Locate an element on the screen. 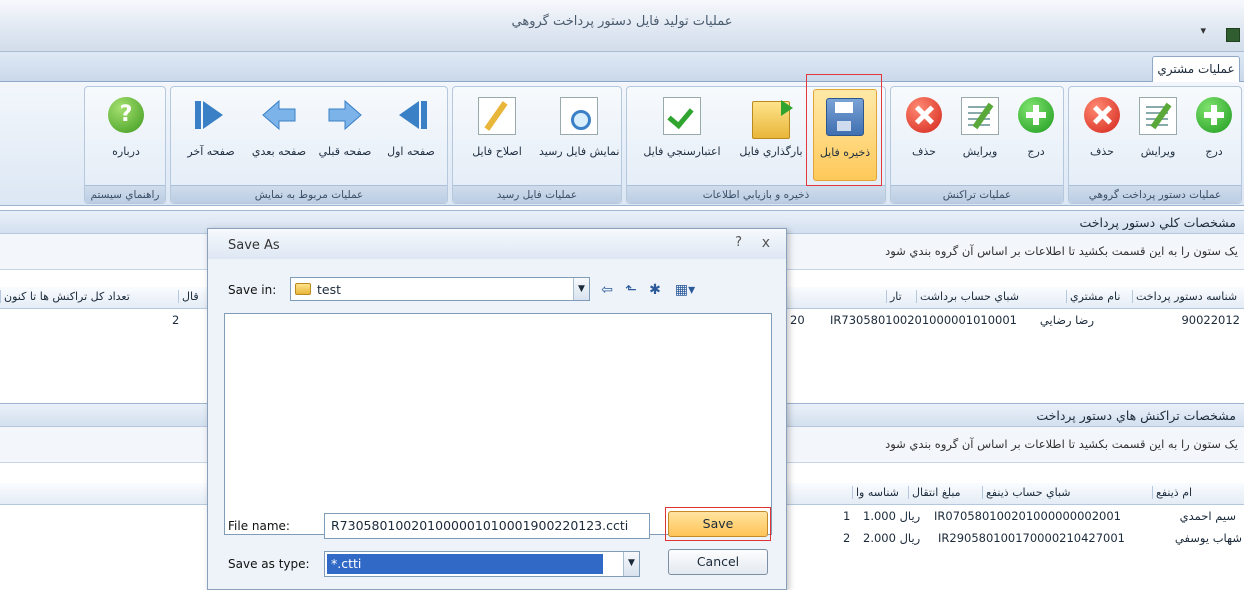 The image size is (1244, 590). group-help: ? درباره راهنماي سيستم is located at coordinates (125, 145).